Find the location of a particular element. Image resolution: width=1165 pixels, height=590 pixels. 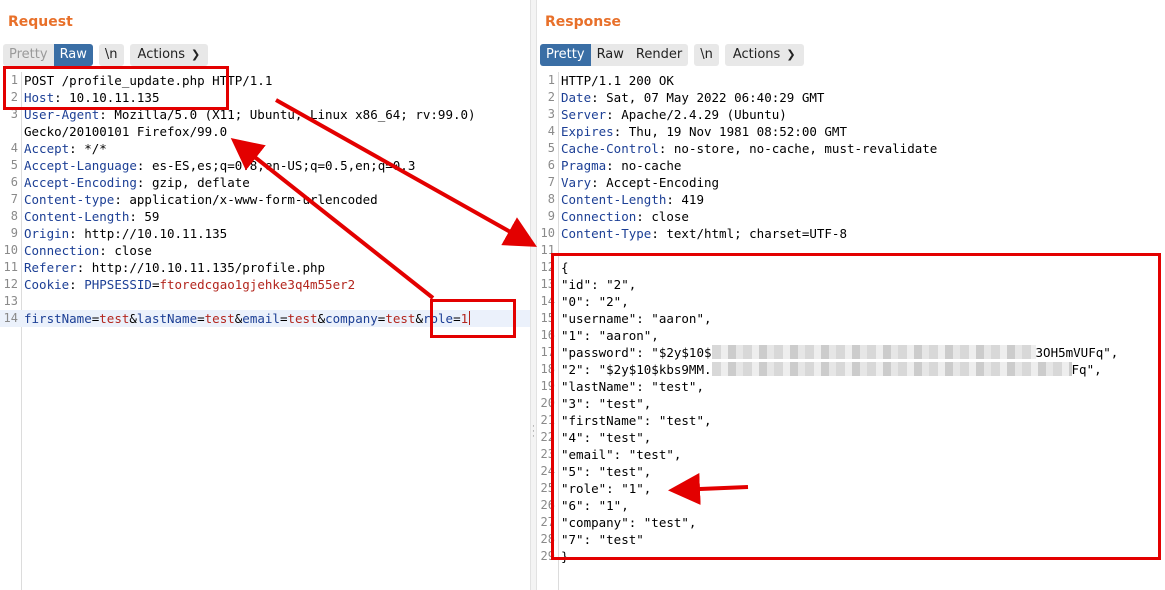

chevron-down-icon: ❯ is located at coordinates (791, 54).